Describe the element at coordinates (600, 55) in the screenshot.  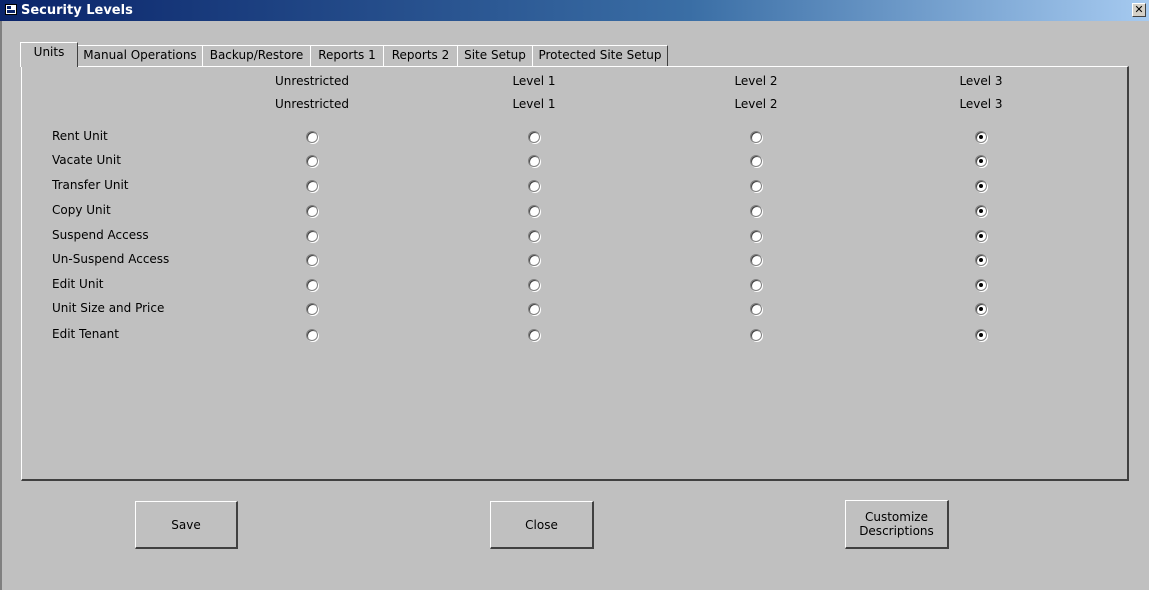
I see `tab-protected-site-setup: Protected Site Setup` at that location.